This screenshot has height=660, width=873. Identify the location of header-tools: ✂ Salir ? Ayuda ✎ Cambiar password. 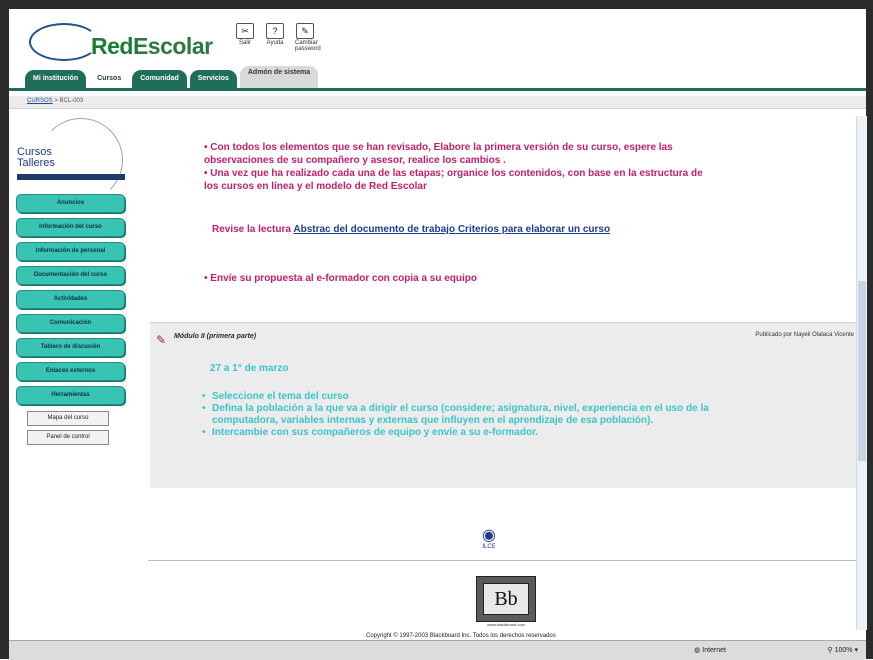
(278, 37).